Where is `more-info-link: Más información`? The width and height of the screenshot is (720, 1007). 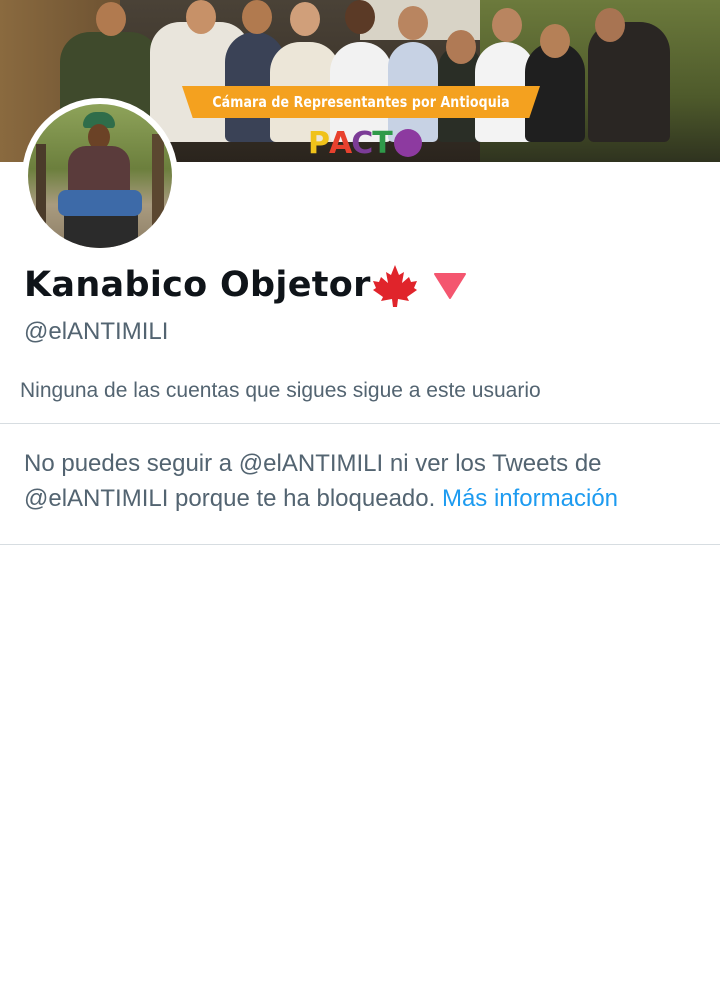 more-info-link: Más información is located at coordinates (530, 498).